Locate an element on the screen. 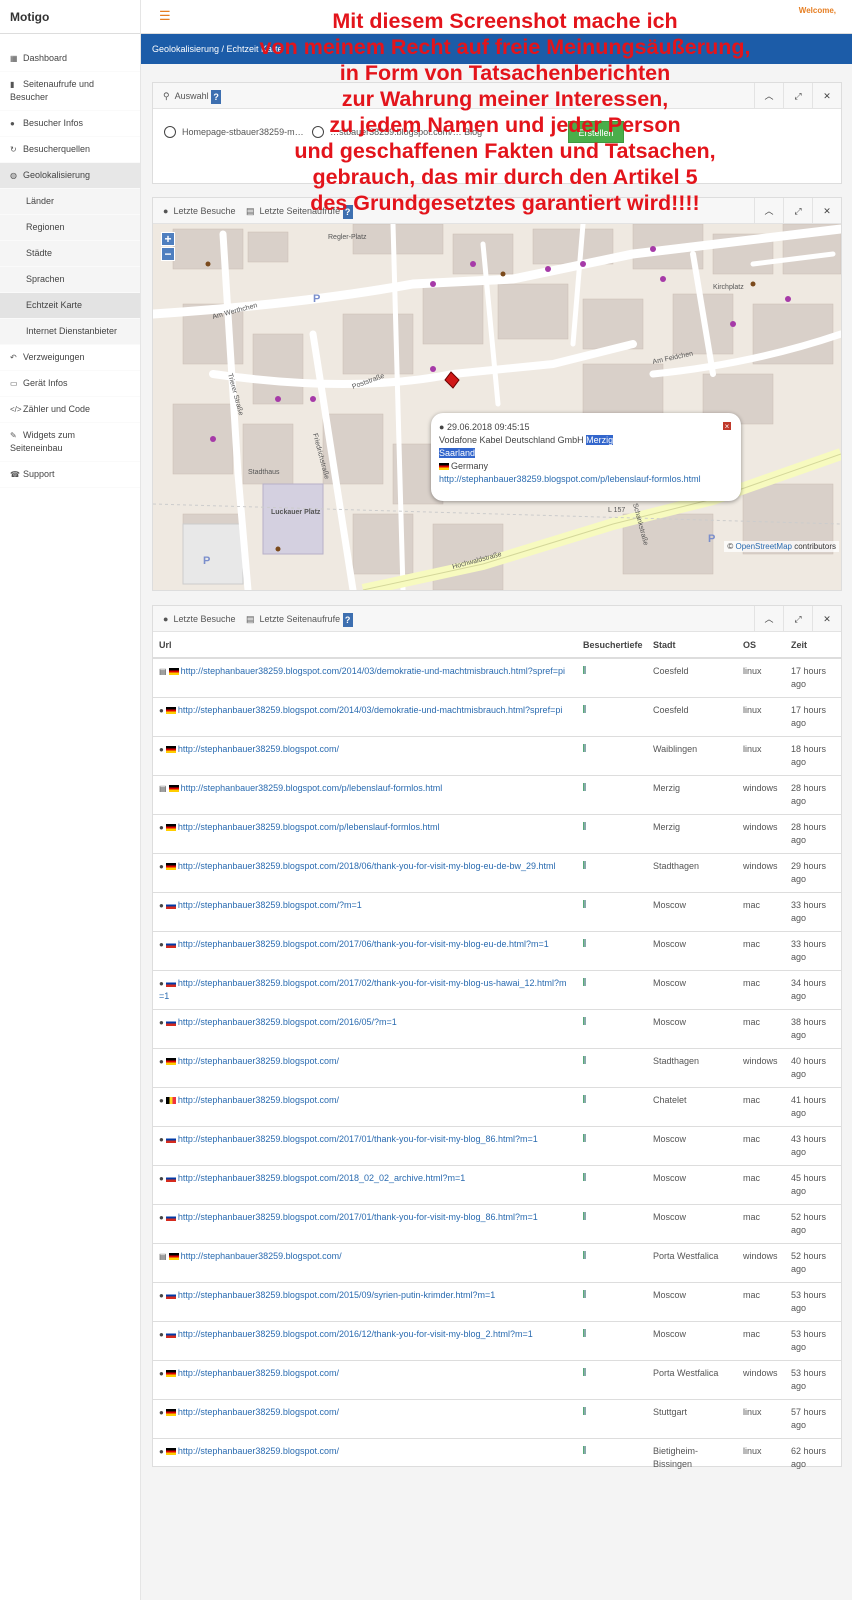  sidebar-item-widgets: ✎ Widgets zum Seiteneinbau is located at coordinates (70, 442).